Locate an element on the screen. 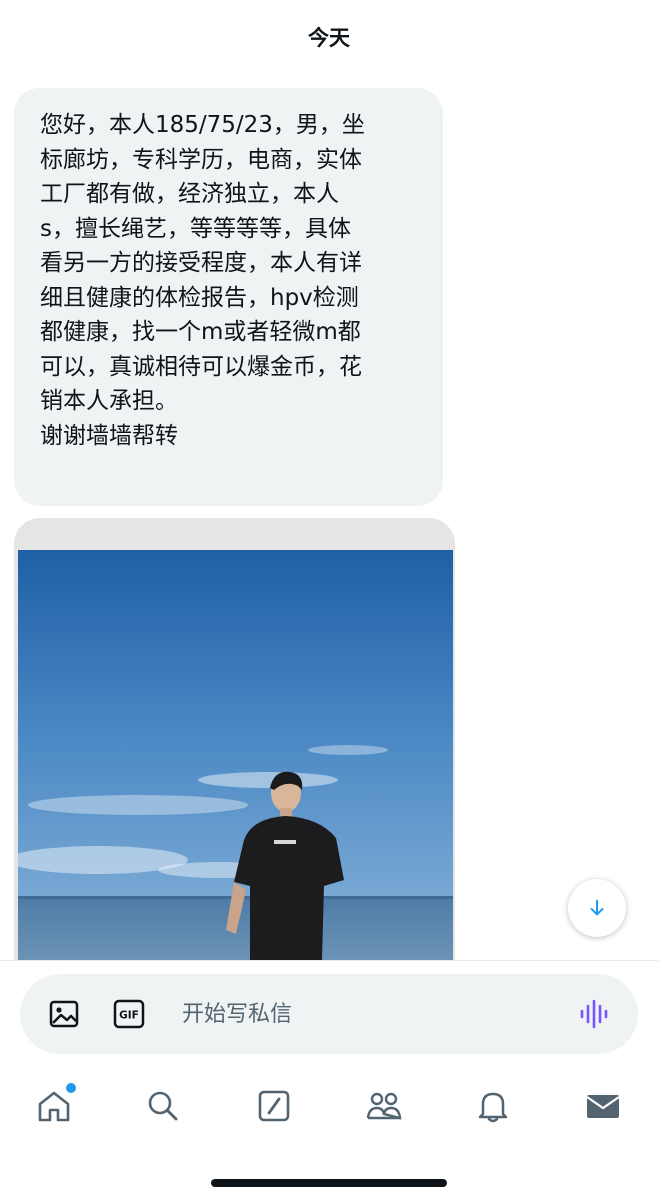  home-icon is located at coordinates (54, 1106).